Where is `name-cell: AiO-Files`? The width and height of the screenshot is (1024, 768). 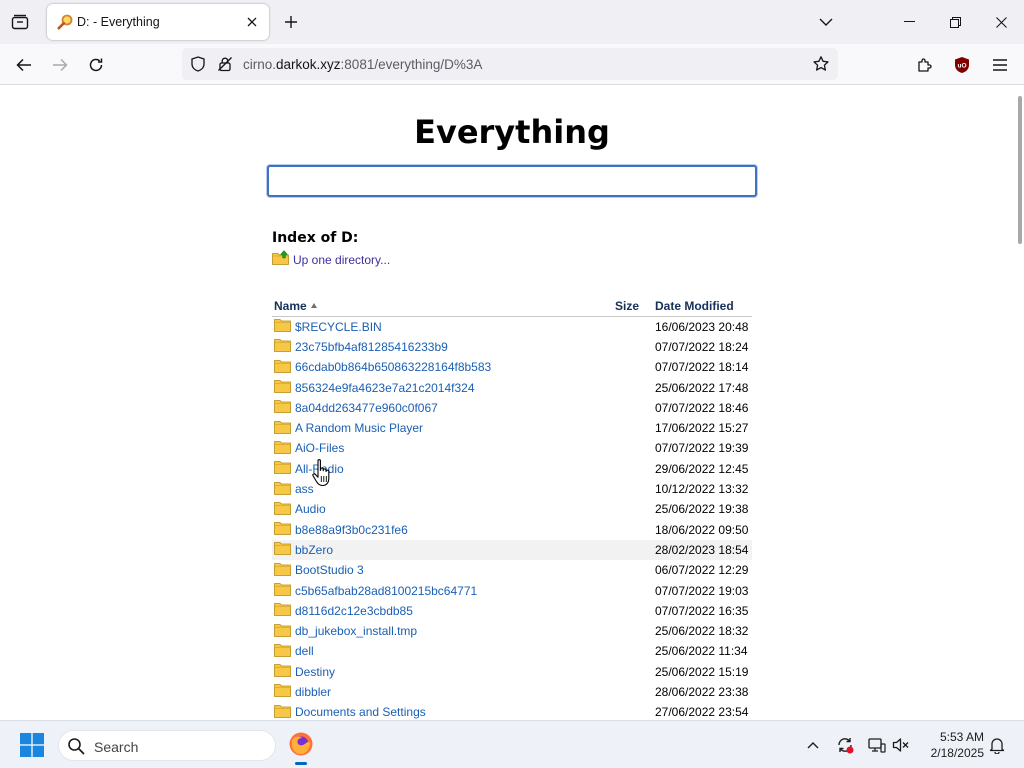
name-cell: AiO-Files is located at coordinates (440, 448).